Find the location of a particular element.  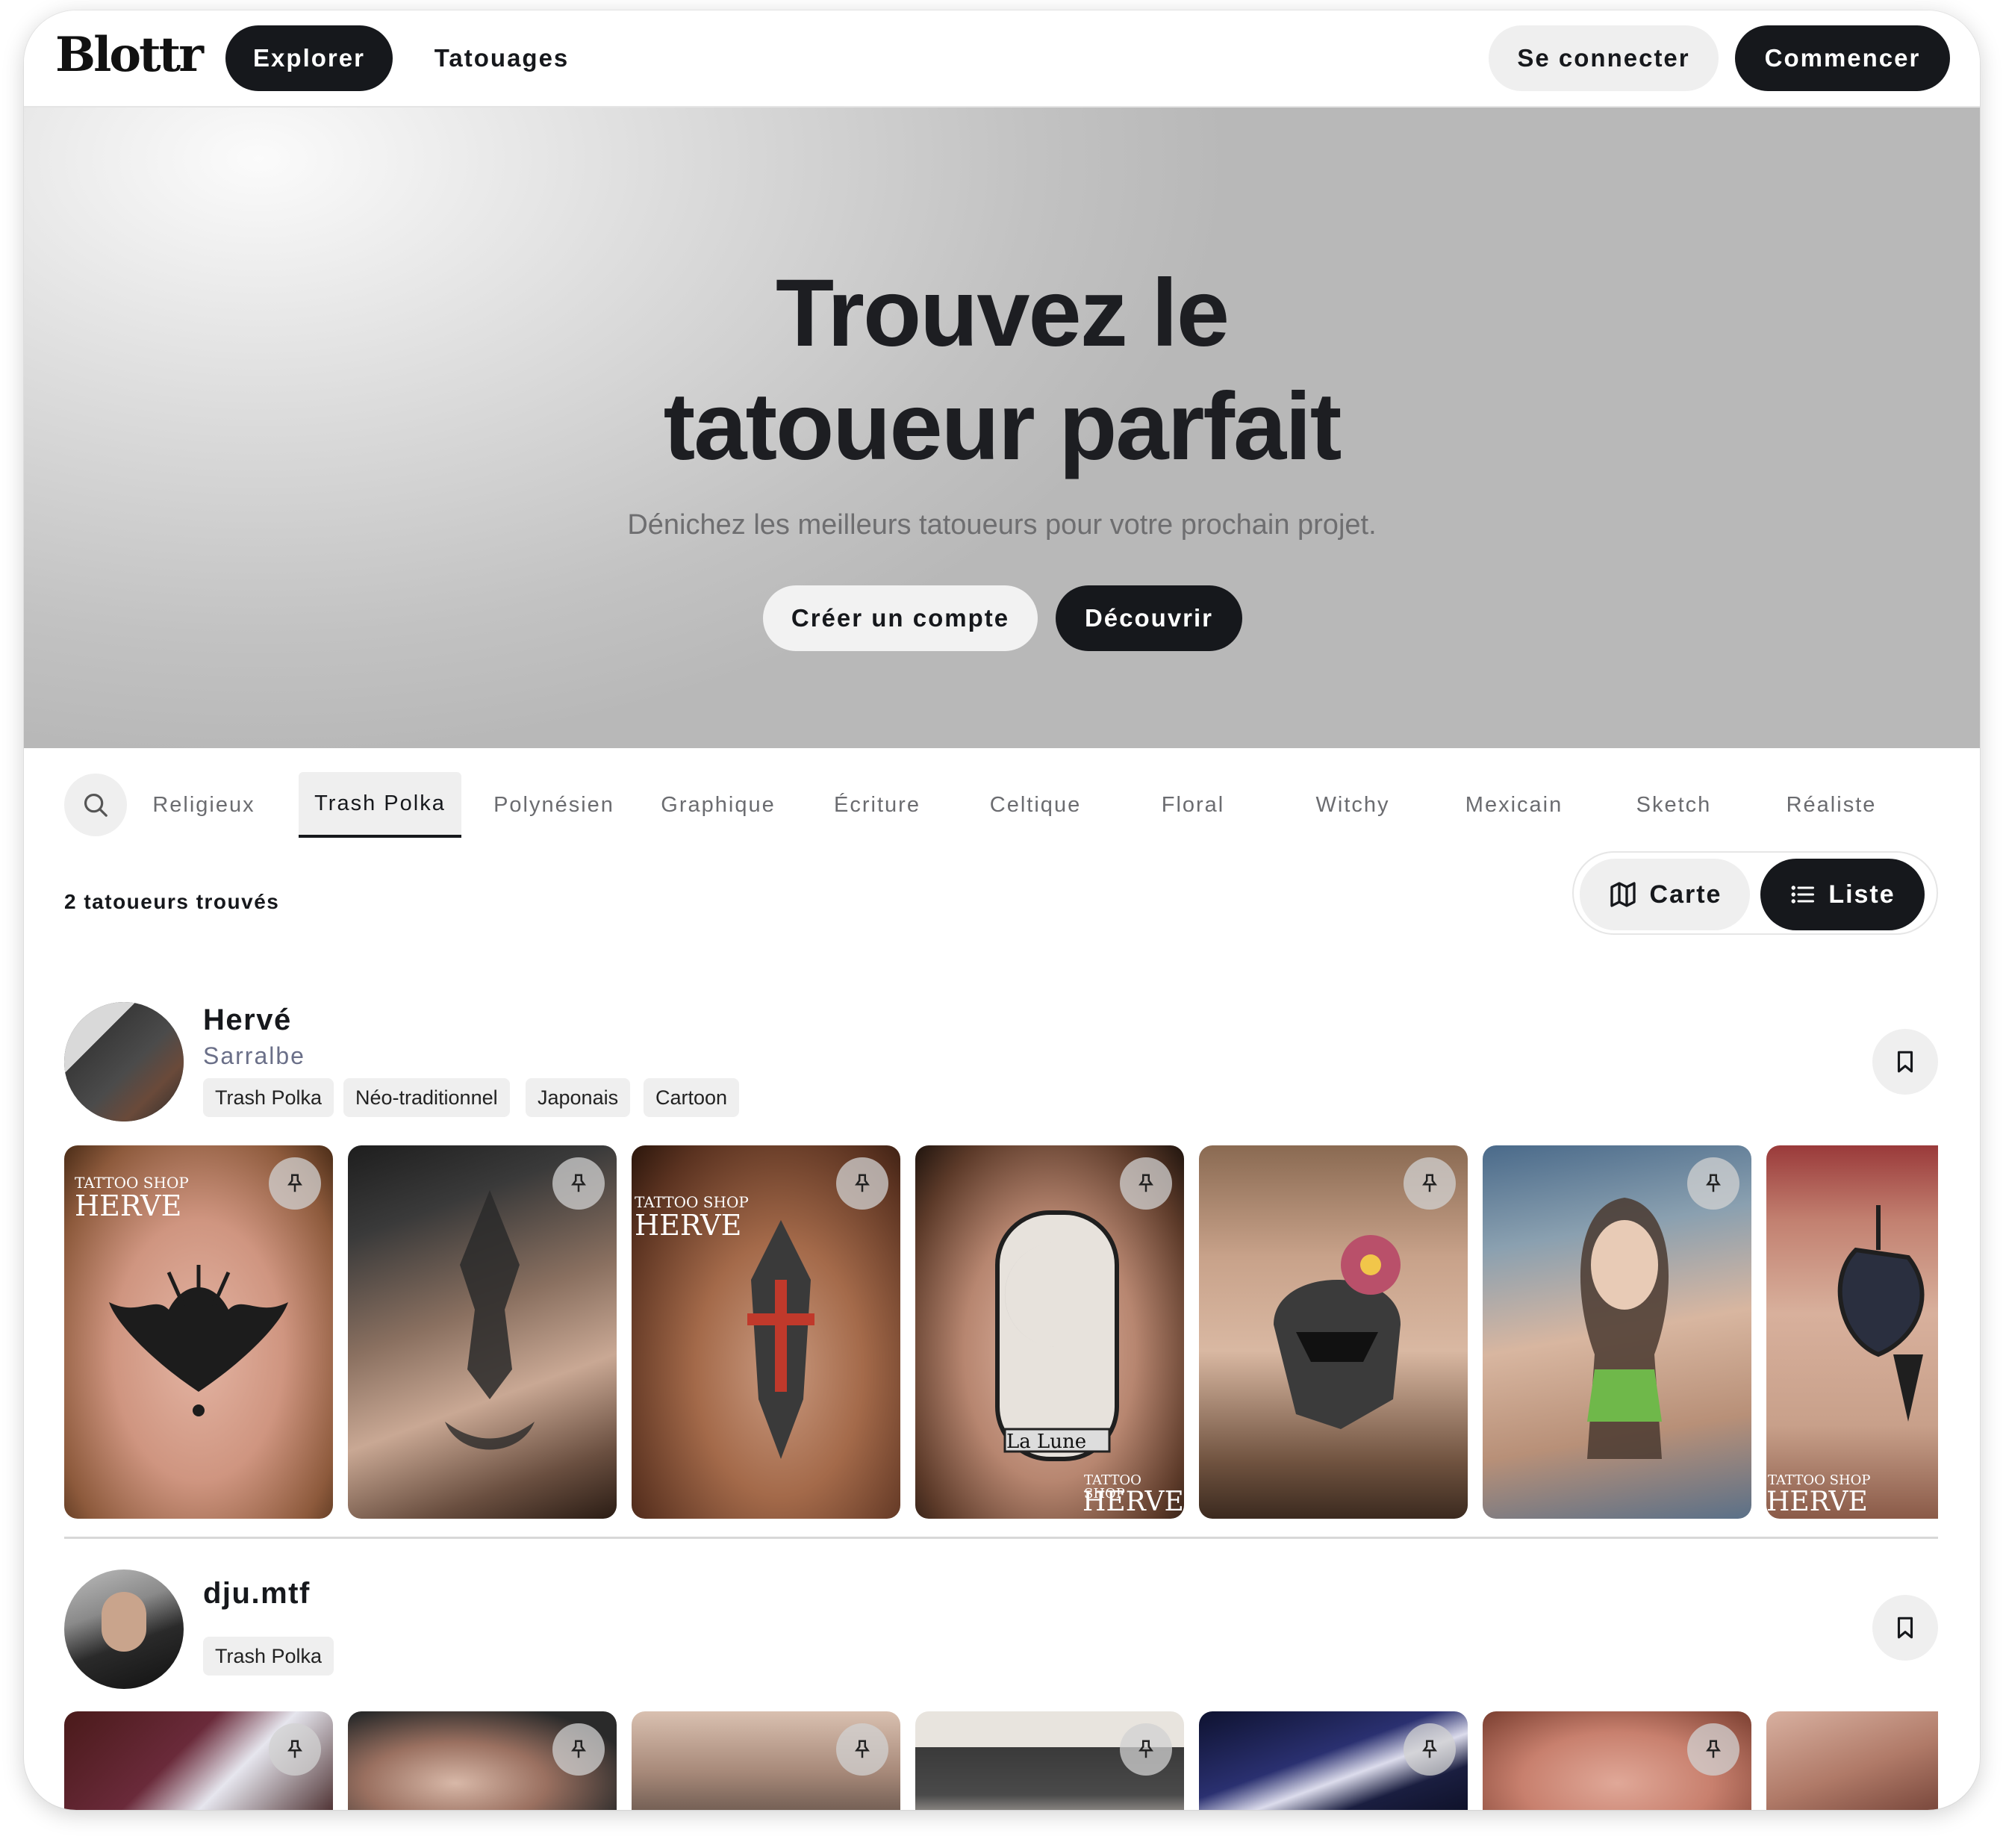

hero-title-line2: tatoueur parfait is located at coordinates (1002, 426).